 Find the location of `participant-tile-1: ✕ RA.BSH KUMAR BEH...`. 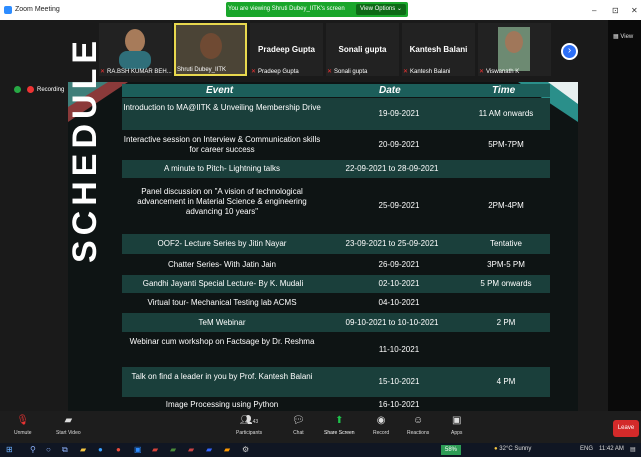

participant-tile-1: ✕ RA.BSH KUMAR BEH... is located at coordinates (135, 49).